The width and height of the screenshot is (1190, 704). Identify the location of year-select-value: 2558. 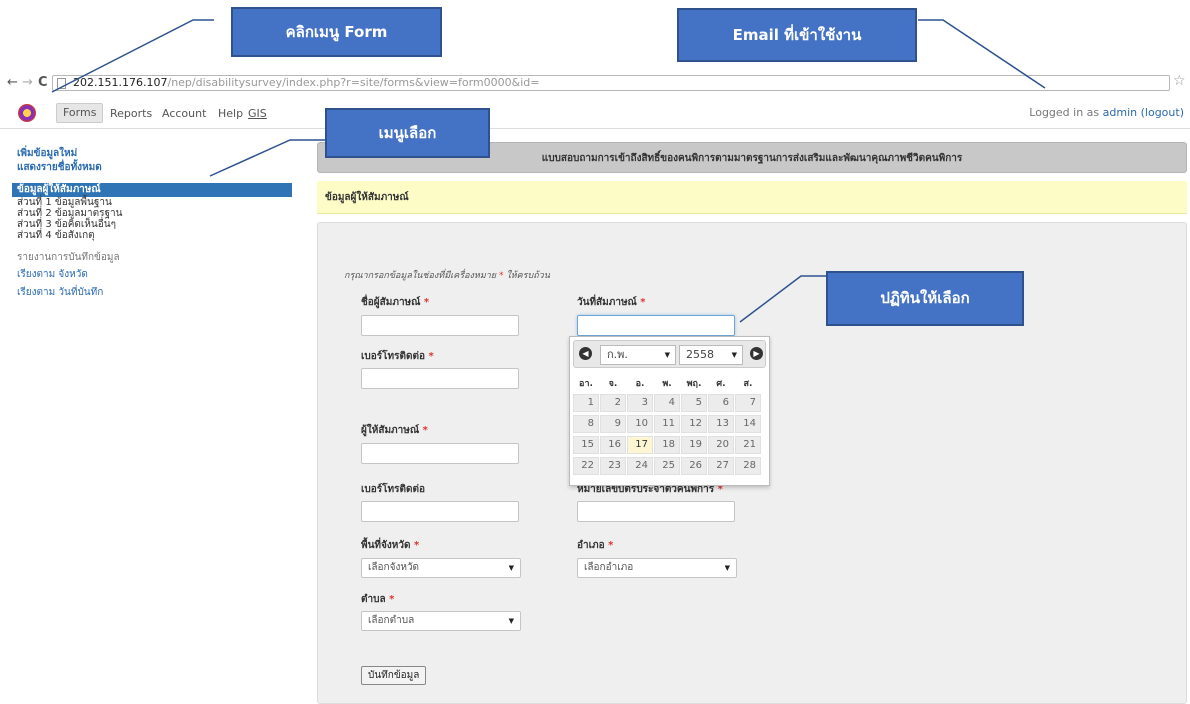
(700, 354).